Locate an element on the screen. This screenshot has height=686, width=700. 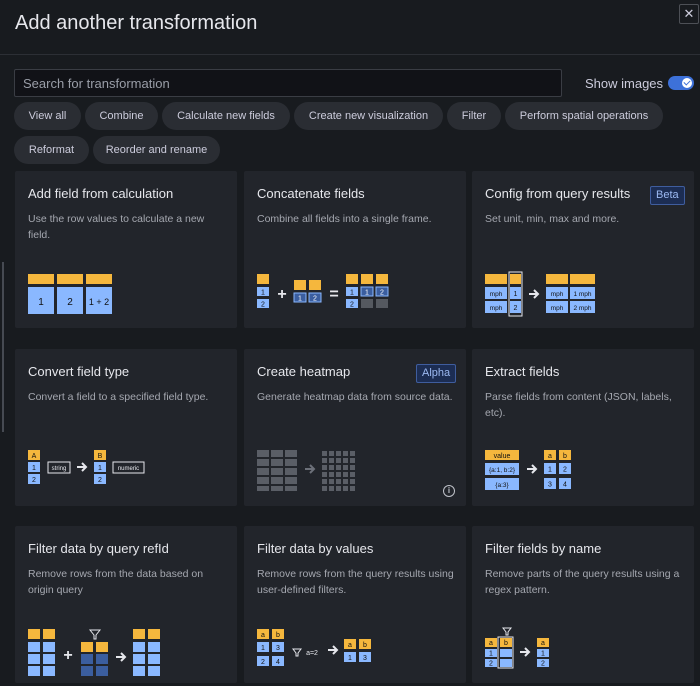
close-icon: ✕ is located at coordinates (689, 14).